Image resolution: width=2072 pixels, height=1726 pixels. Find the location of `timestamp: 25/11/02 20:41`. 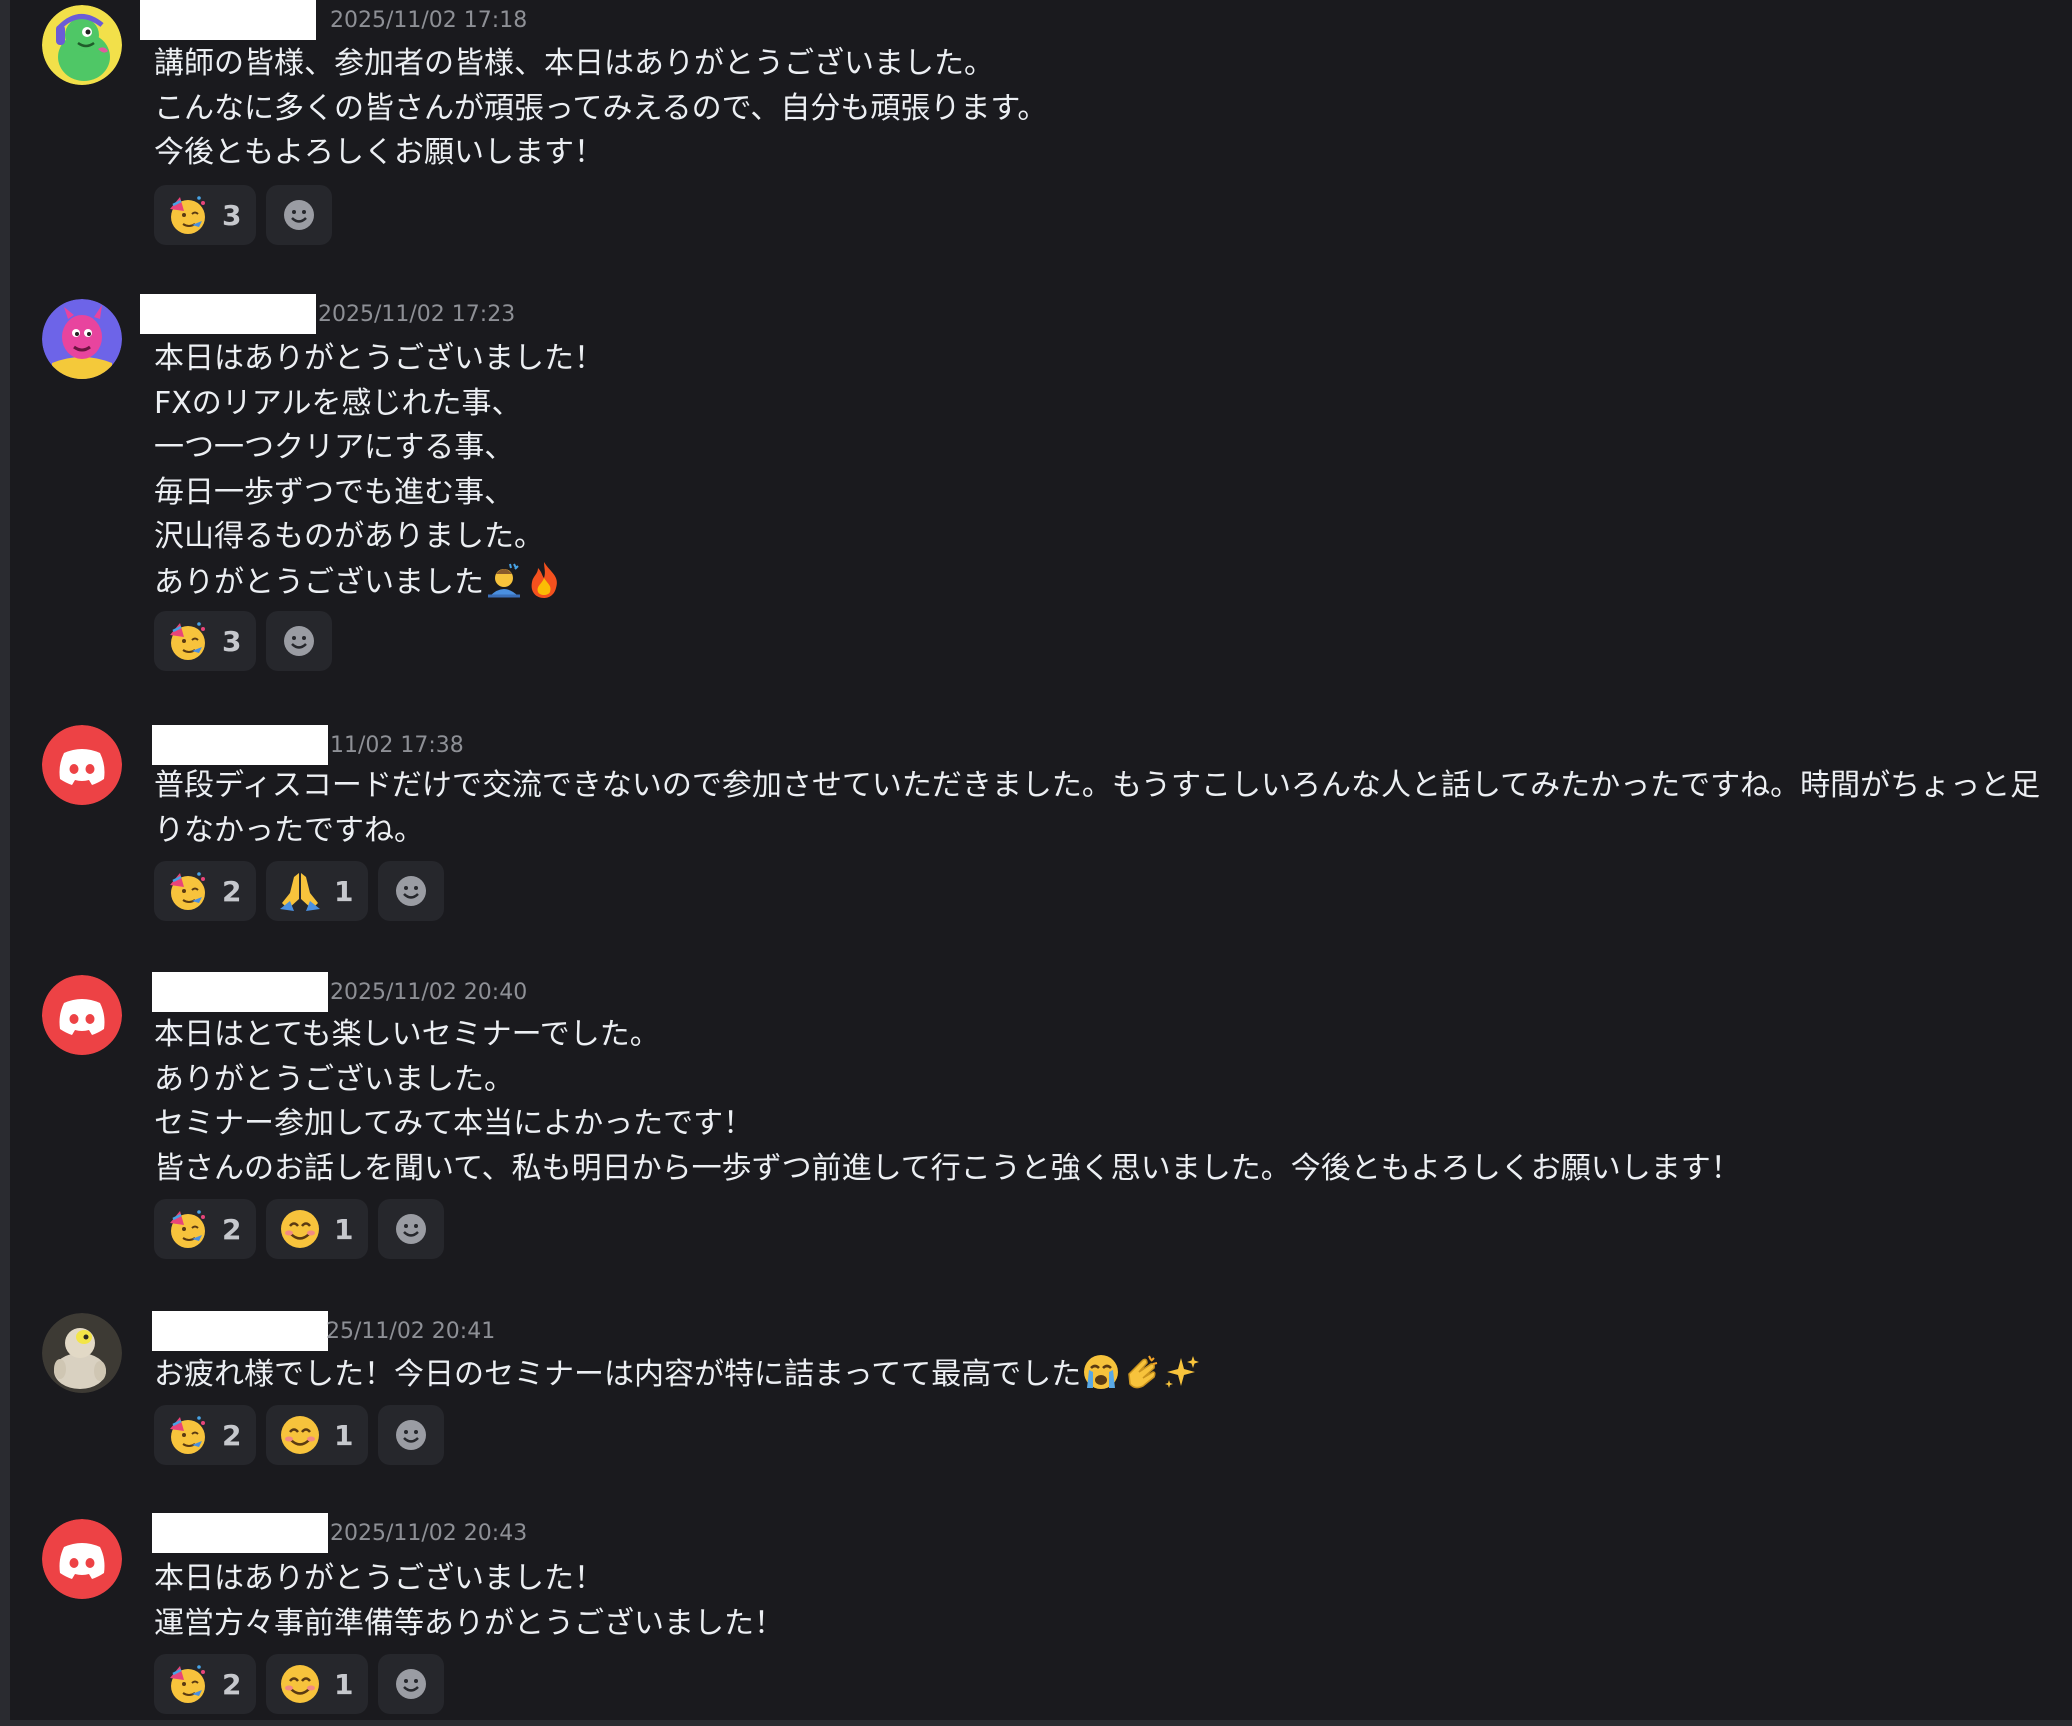

timestamp: 25/11/02 20:41 is located at coordinates (411, 1331).